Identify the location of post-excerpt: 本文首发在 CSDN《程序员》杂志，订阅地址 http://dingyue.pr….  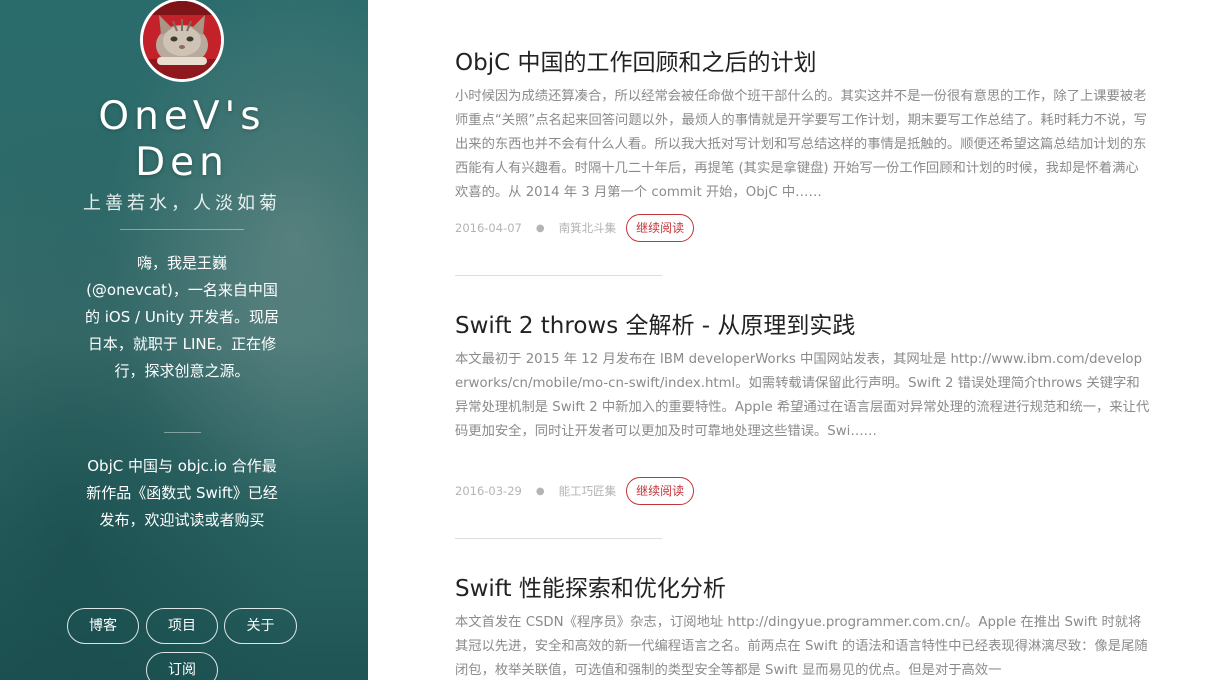
(801, 646).